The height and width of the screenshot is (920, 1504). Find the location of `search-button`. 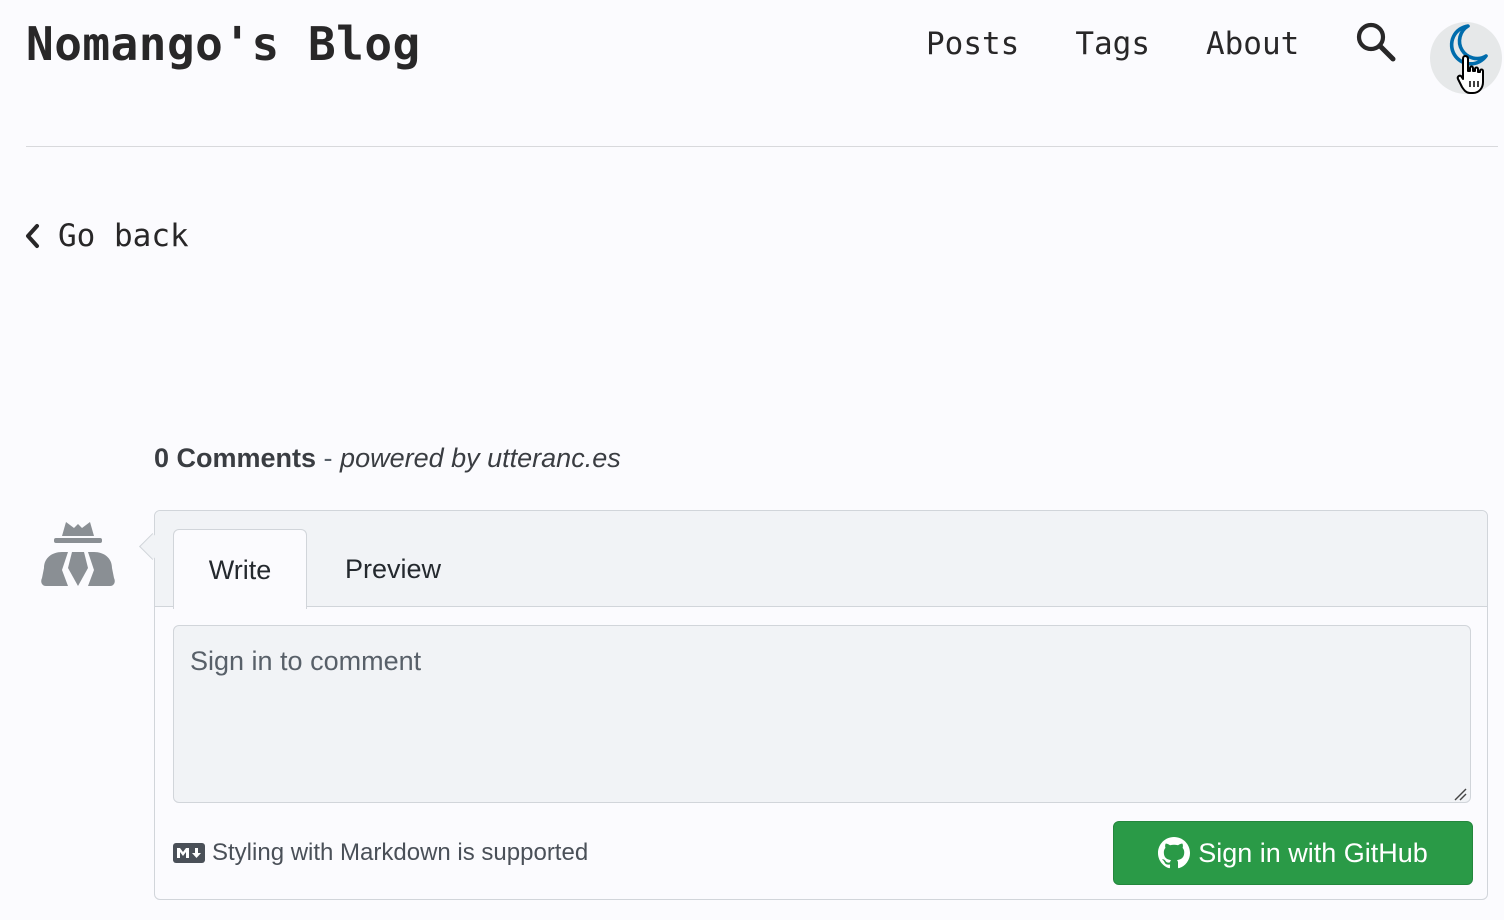

search-button is located at coordinates (1376, 42).